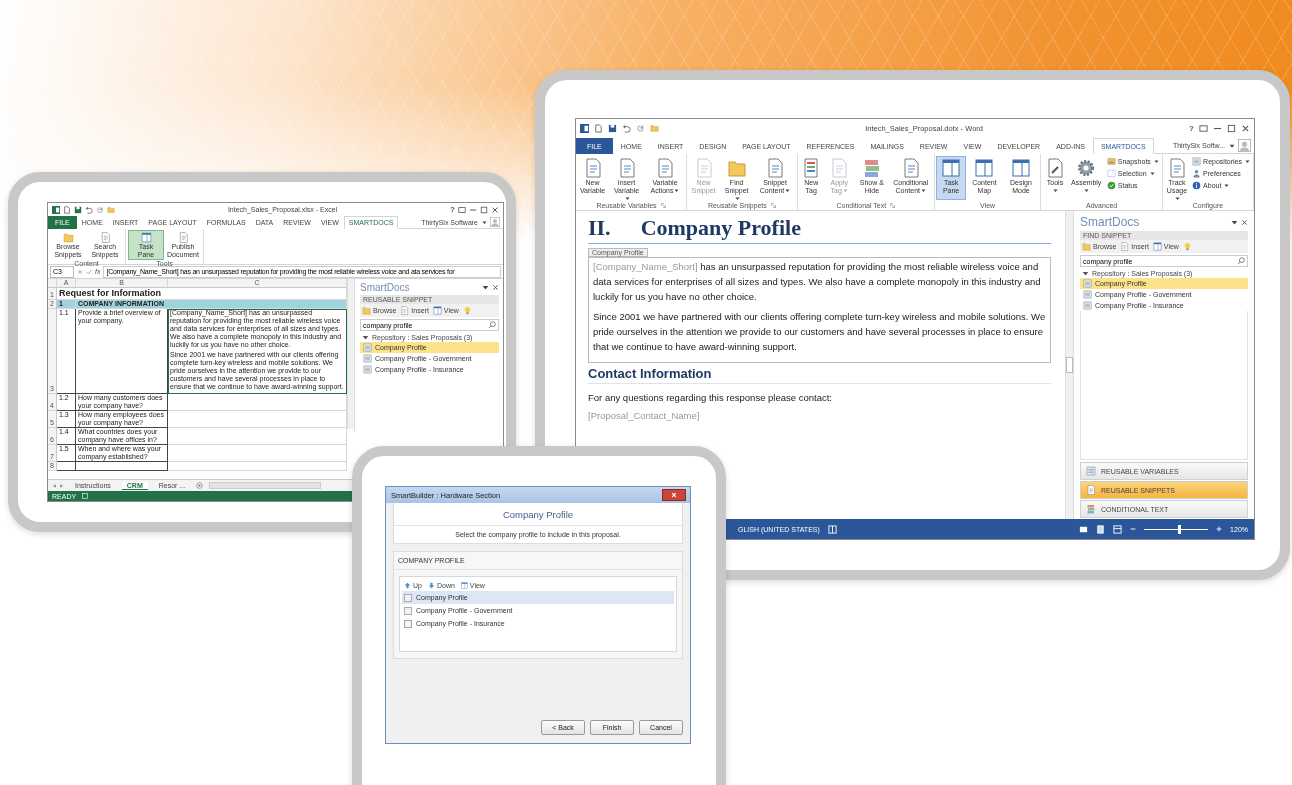  What do you see at coordinates (819, 332) in the screenshot?
I see `paragraph: Since 2001 we have partnered with our clients offering complete turn-key wireless and mobile solutions. We pride ourselves in the attention we provide to our customers and have several processes in place to ensure that we continue to have award-winning support.` at bounding box center [819, 332].